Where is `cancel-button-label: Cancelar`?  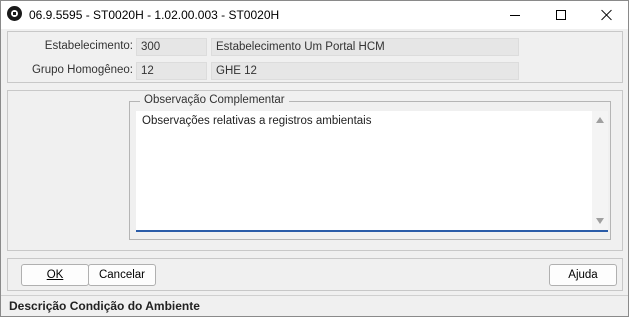 cancel-button-label: Cancelar is located at coordinates (122, 275).